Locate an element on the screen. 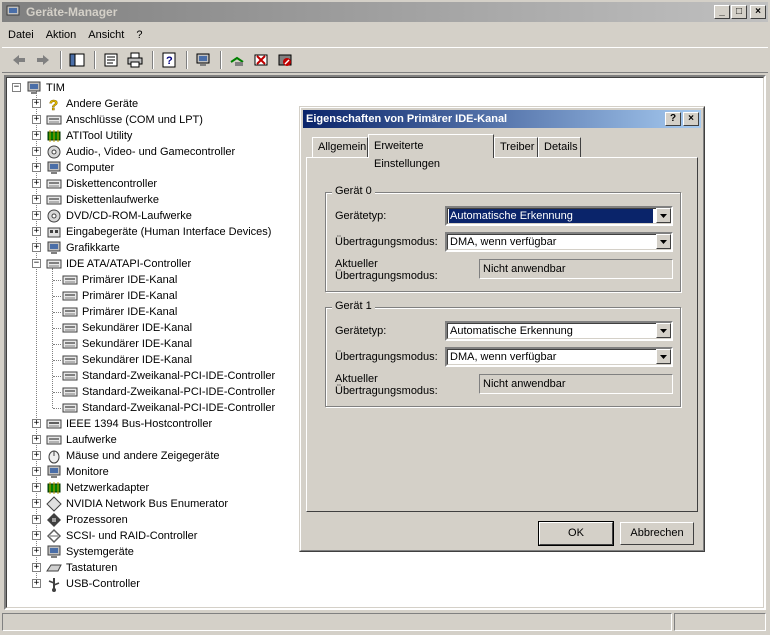 This screenshot has width=770, height=635. tree-item: Diskettencontroller is located at coordinates (102, 184).